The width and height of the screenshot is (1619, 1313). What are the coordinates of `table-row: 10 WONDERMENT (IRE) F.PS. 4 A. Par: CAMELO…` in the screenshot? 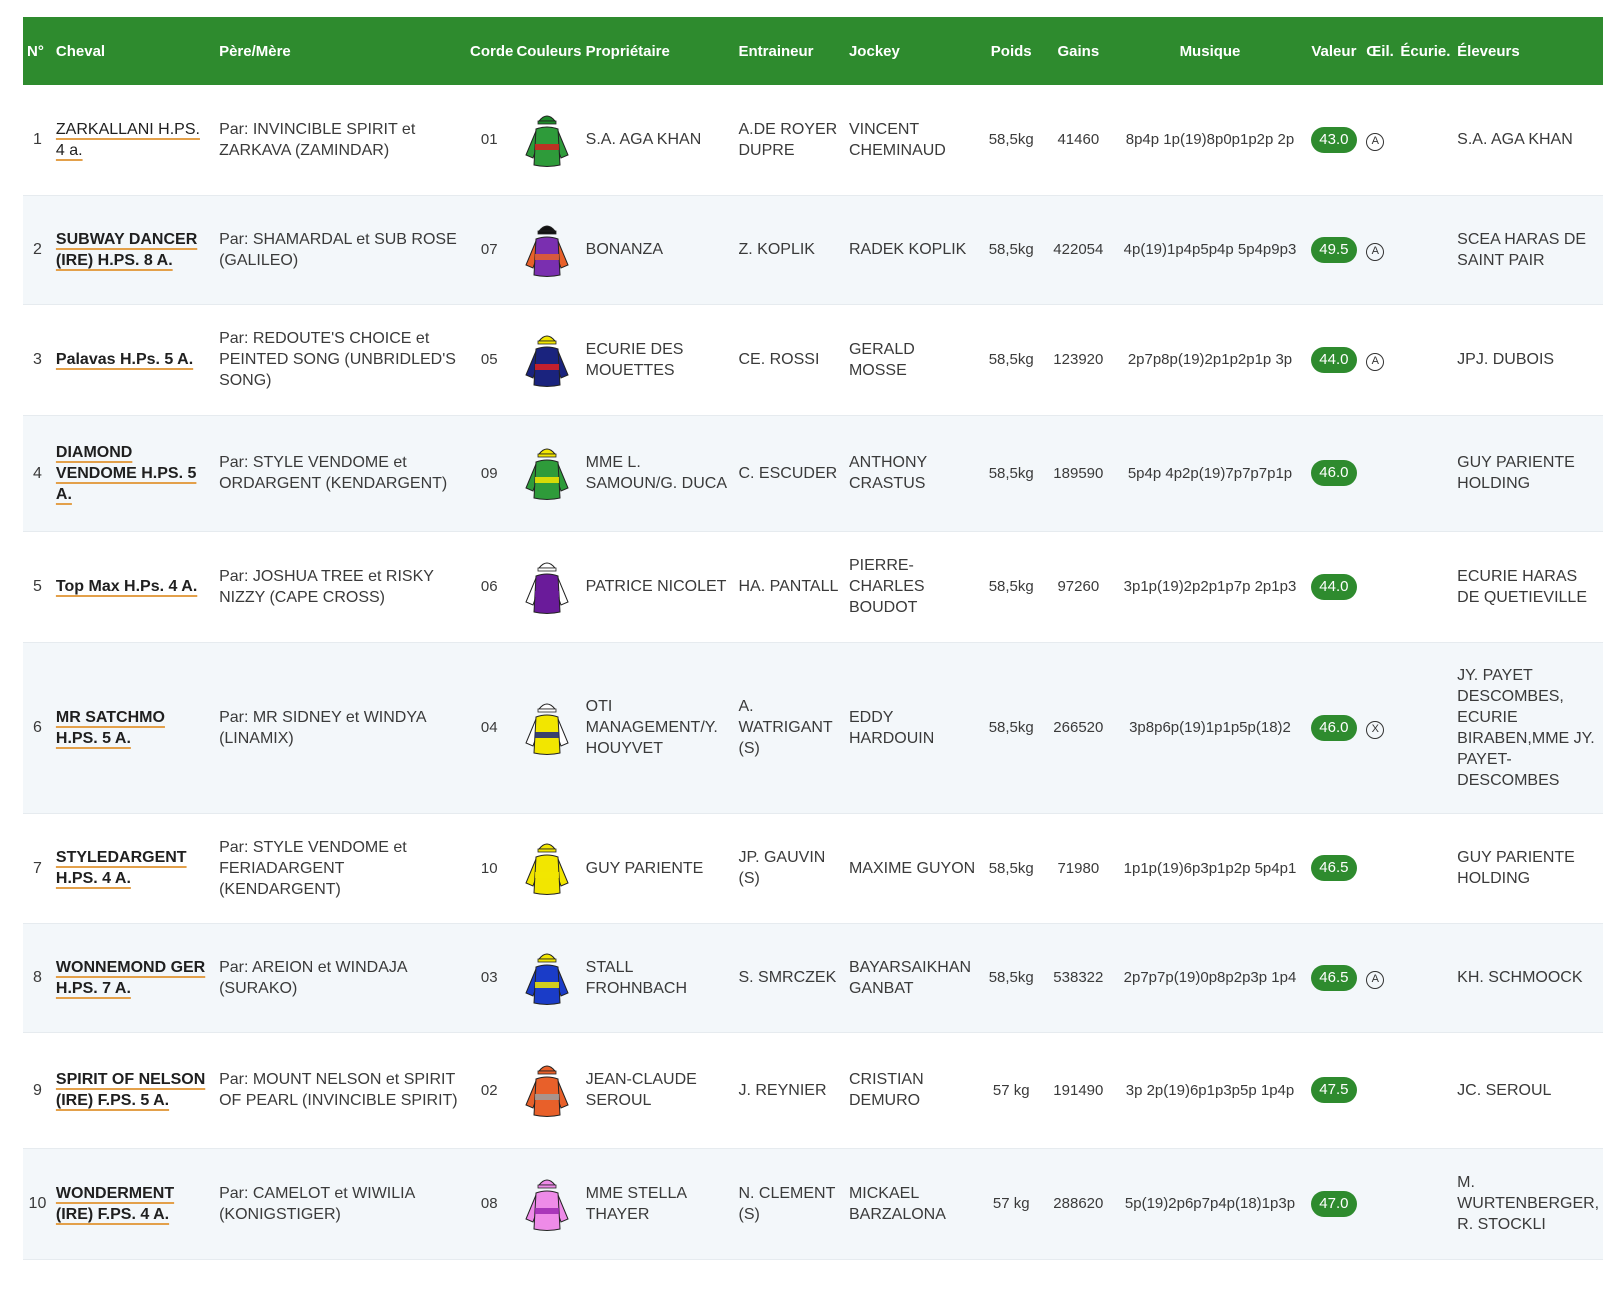 It's located at (813, 1203).